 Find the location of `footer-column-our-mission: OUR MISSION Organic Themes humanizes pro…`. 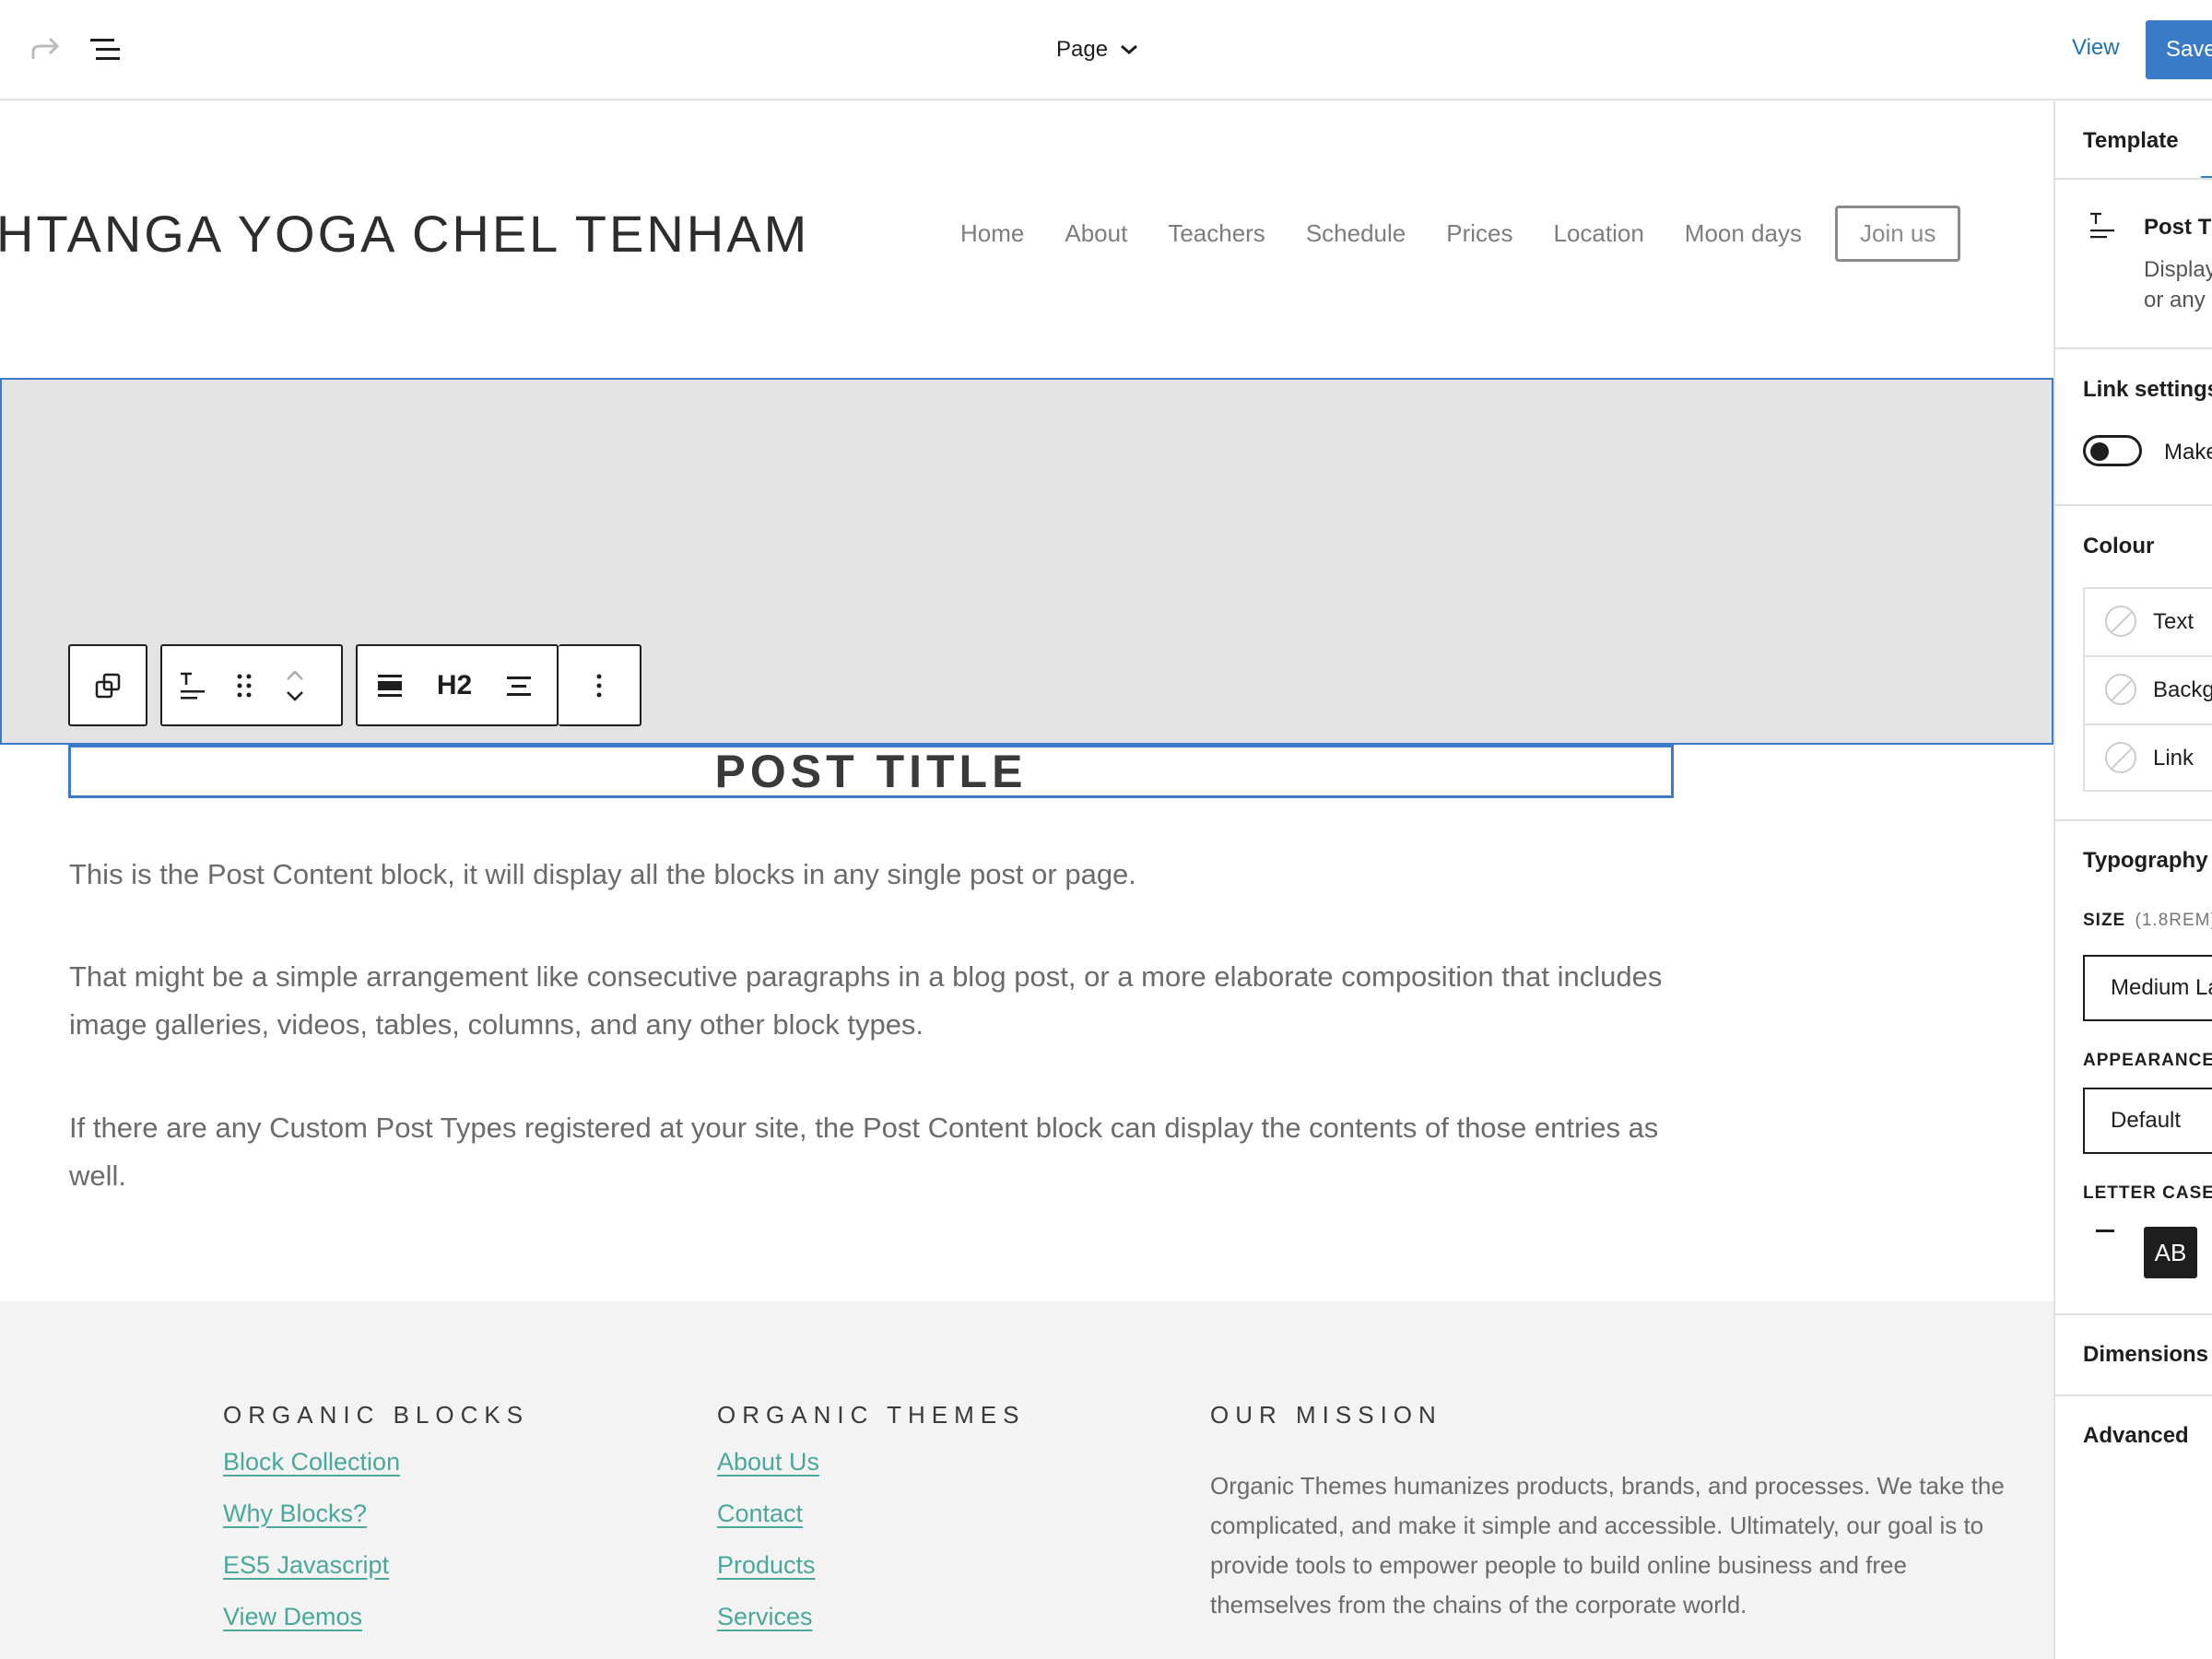

footer-column-our-mission: OUR MISSION Organic Themes humanizes pro… is located at coordinates (1611, 1513).